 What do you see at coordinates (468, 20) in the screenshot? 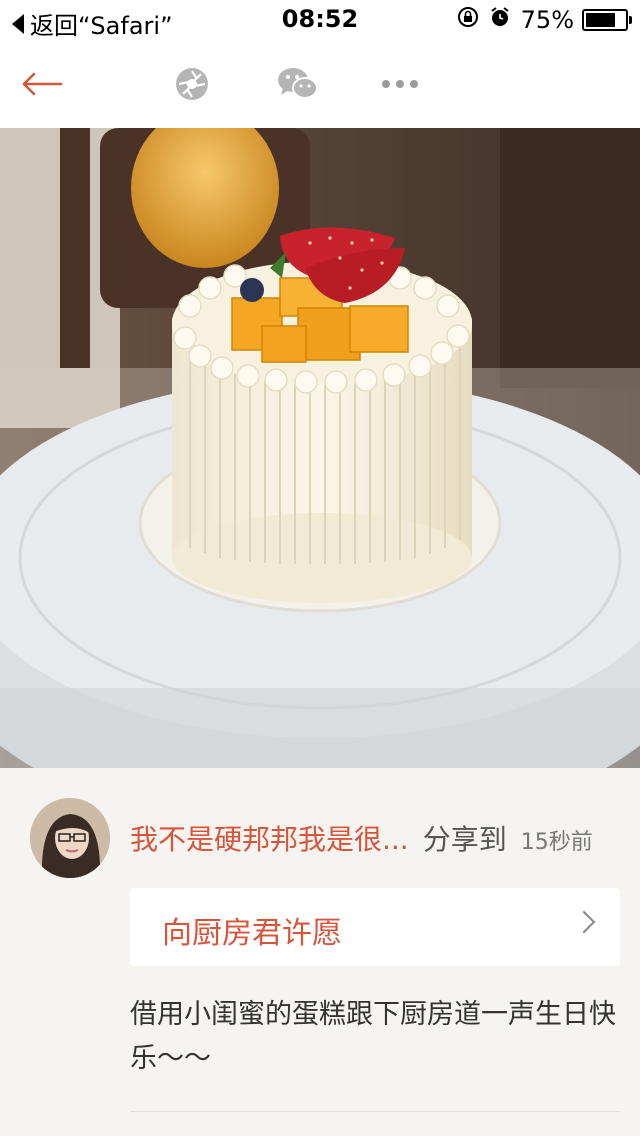
I see `orientation-lock-icon` at bounding box center [468, 20].